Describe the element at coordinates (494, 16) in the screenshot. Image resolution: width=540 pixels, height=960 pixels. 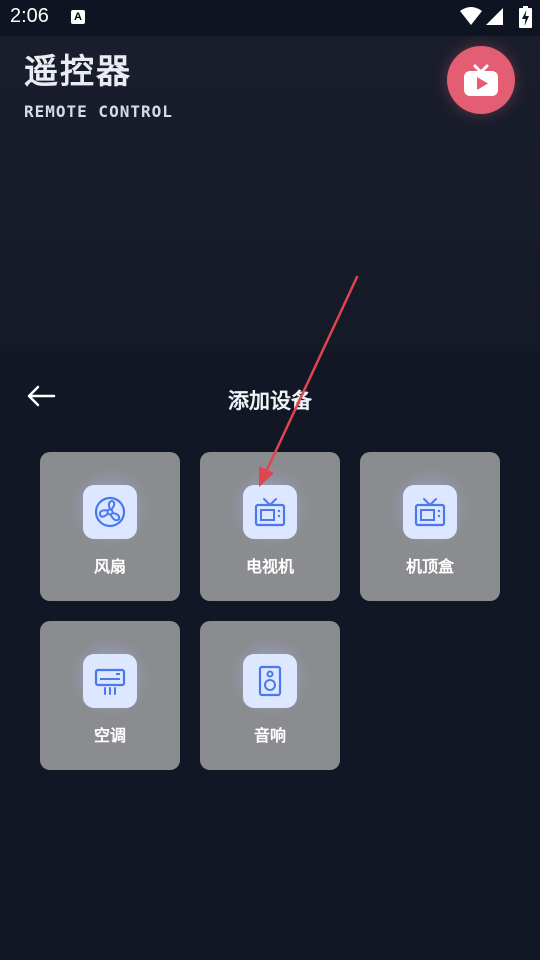
I see `signal-icon` at that location.